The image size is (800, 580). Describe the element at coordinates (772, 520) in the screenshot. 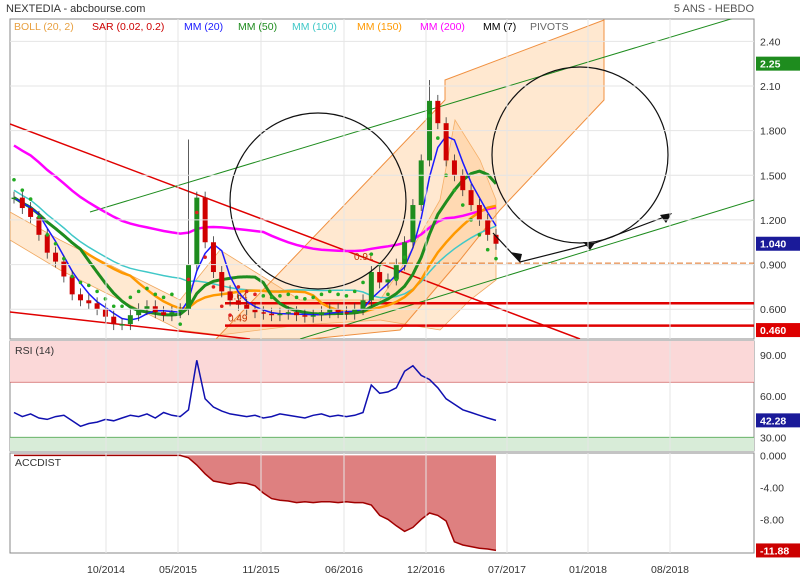

I see `accdist-tick-label: -8.00` at that location.